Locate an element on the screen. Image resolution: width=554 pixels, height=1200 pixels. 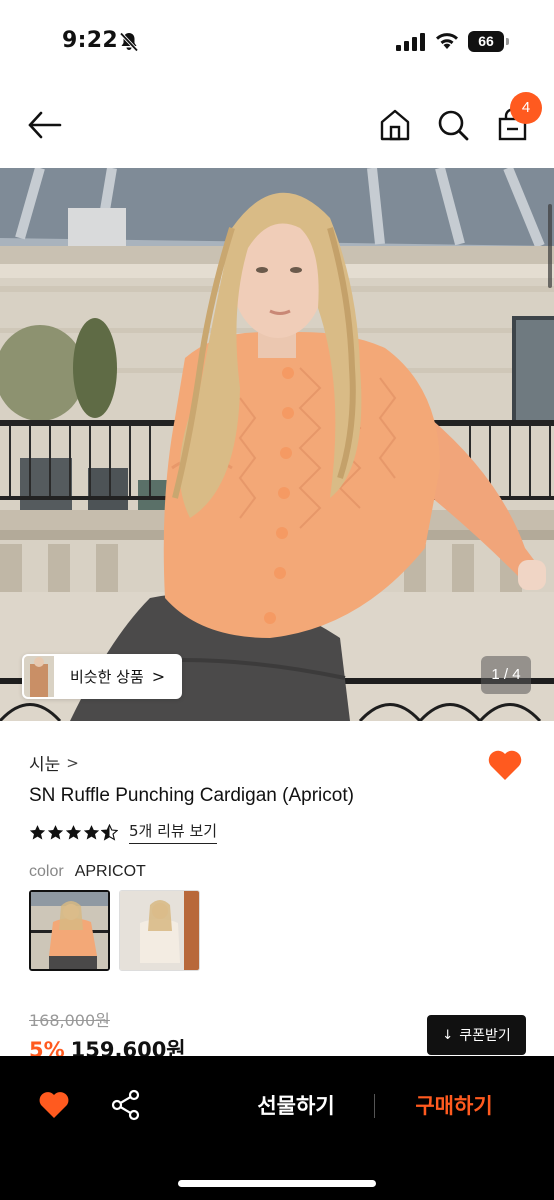
view-reviews-link: 5개 리뷰 보기 is located at coordinates (173, 832).